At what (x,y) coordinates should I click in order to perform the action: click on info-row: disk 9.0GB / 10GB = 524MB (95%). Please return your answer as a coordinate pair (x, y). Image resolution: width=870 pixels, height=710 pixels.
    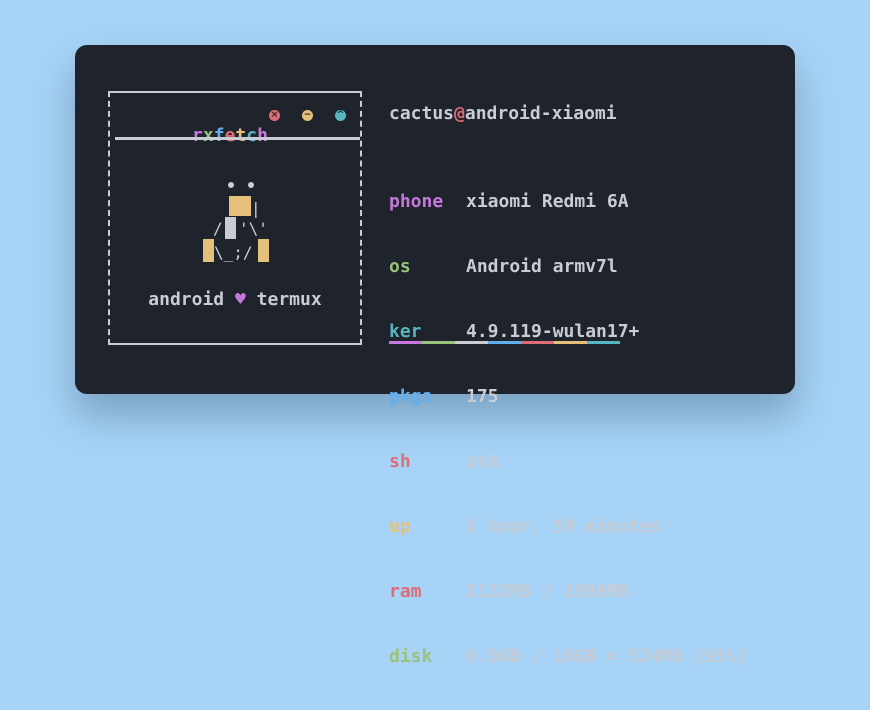
    Looking at the image, I should click on (568, 656).